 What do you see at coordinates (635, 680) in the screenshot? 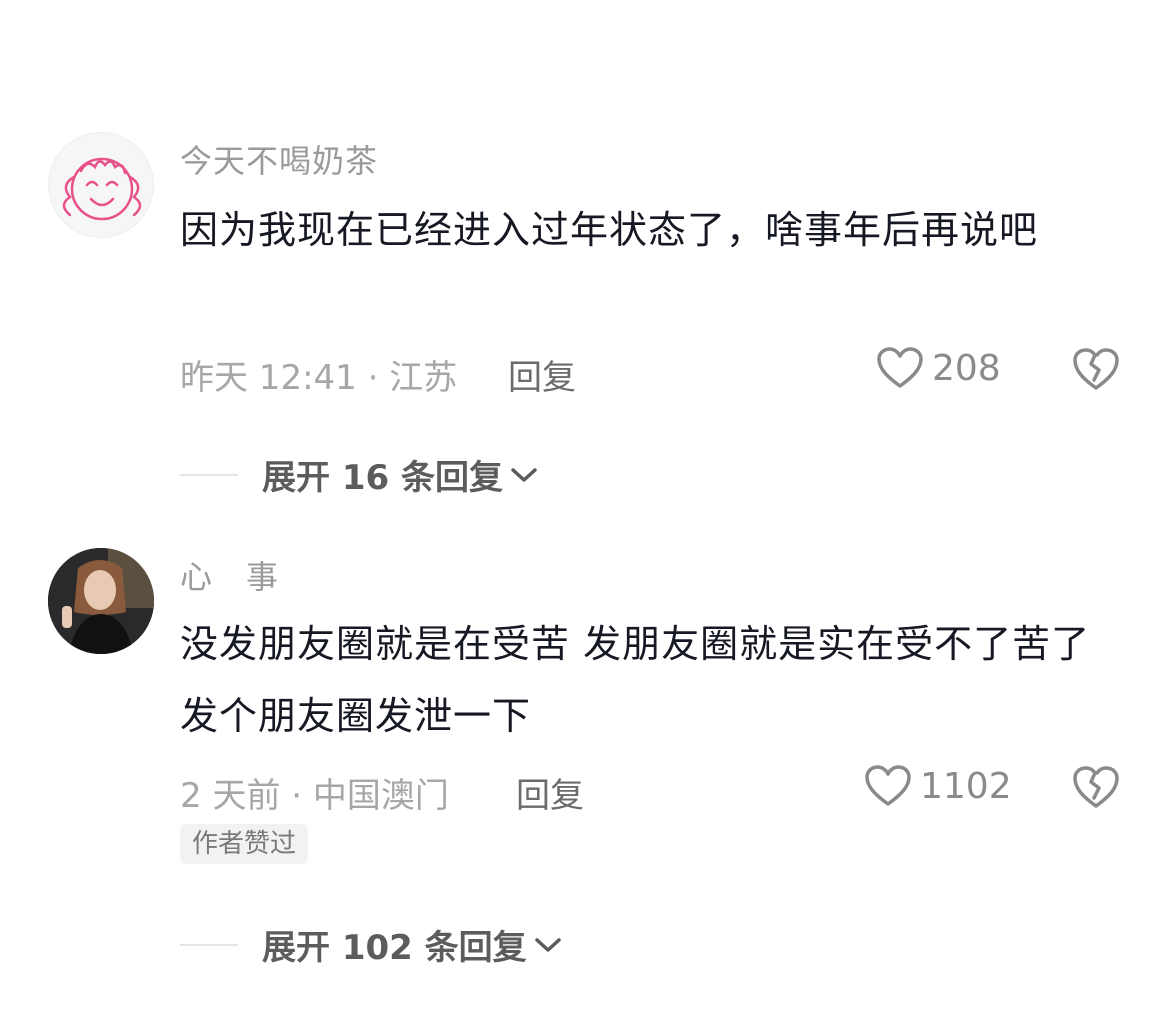
I see `comment-text: 没发朋友圈就是在受苦 发朋友圈就是实在受不了苦了 发个朋友圈发泄一下` at bounding box center [635, 680].